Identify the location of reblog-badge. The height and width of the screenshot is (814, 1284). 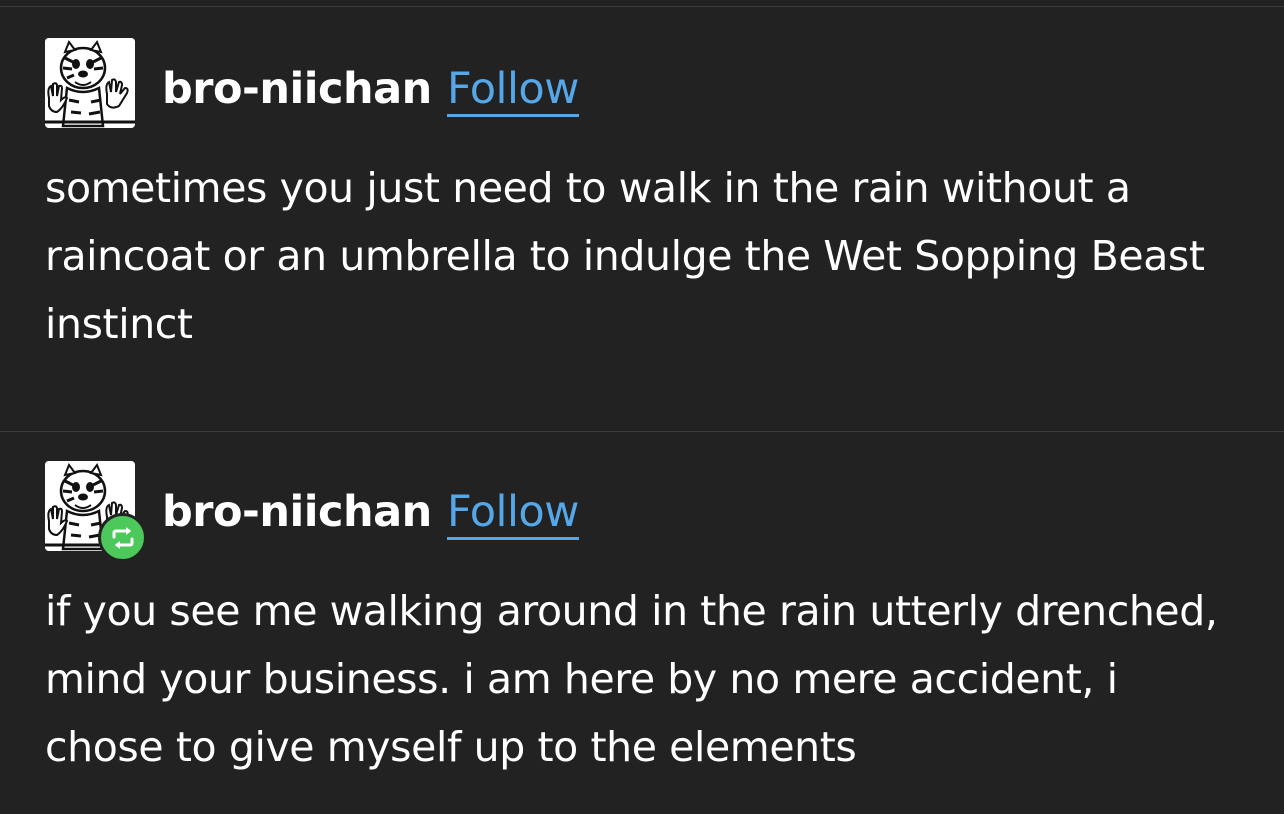
(122, 537).